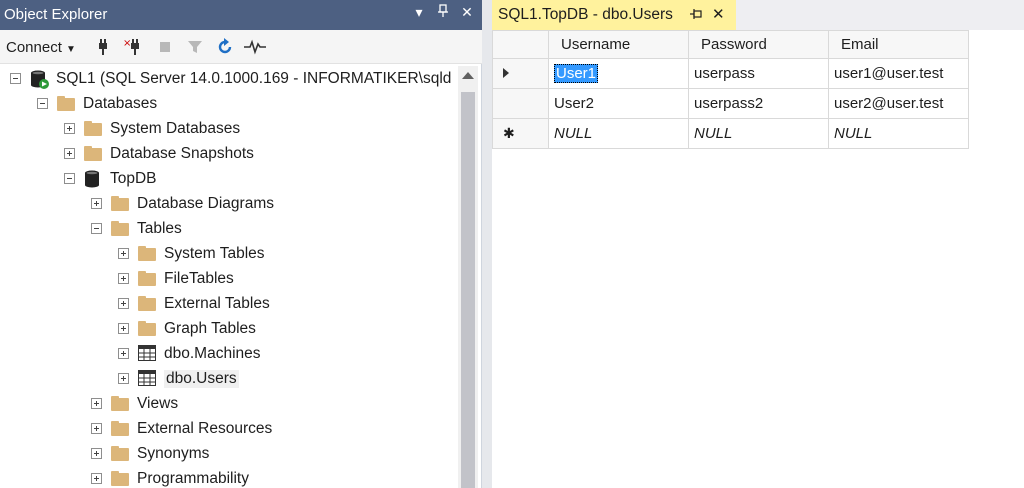 Image resolution: width=1024 pixels, height=488 pixels. I want to click on tab-title: SQL1.TopDB - dbo.Users, so click(585, 14).